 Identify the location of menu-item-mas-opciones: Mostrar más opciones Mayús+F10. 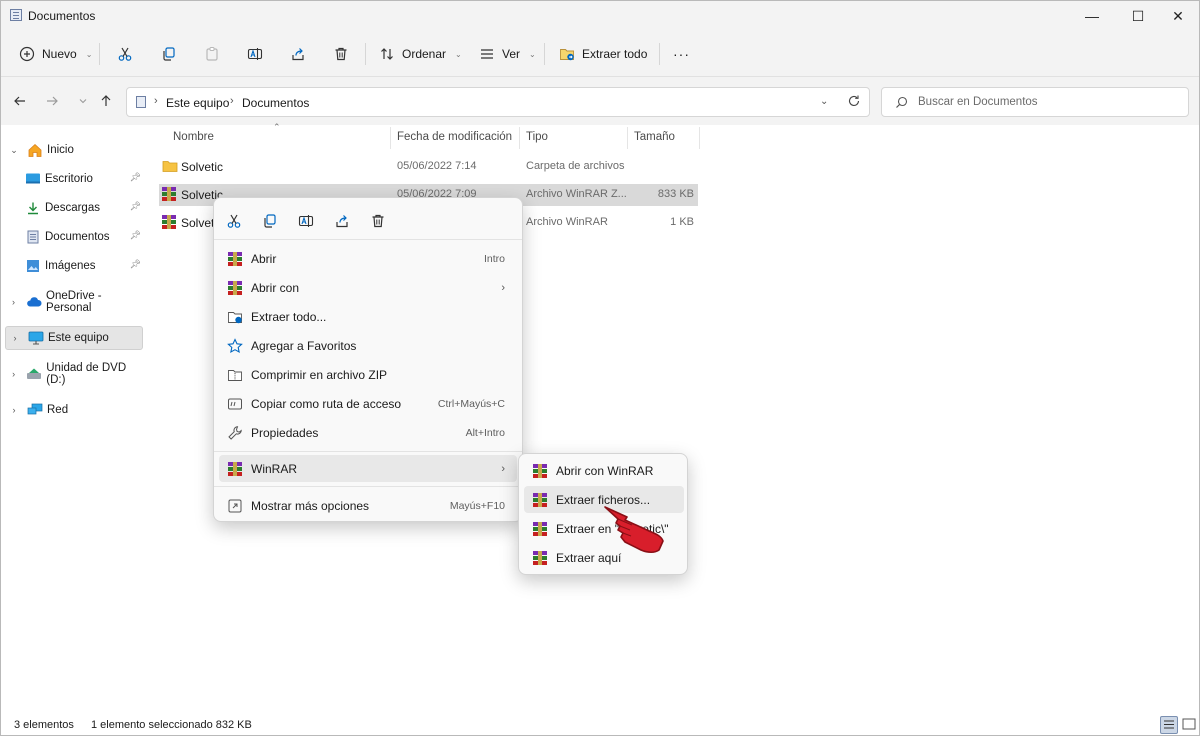
(368, 505).